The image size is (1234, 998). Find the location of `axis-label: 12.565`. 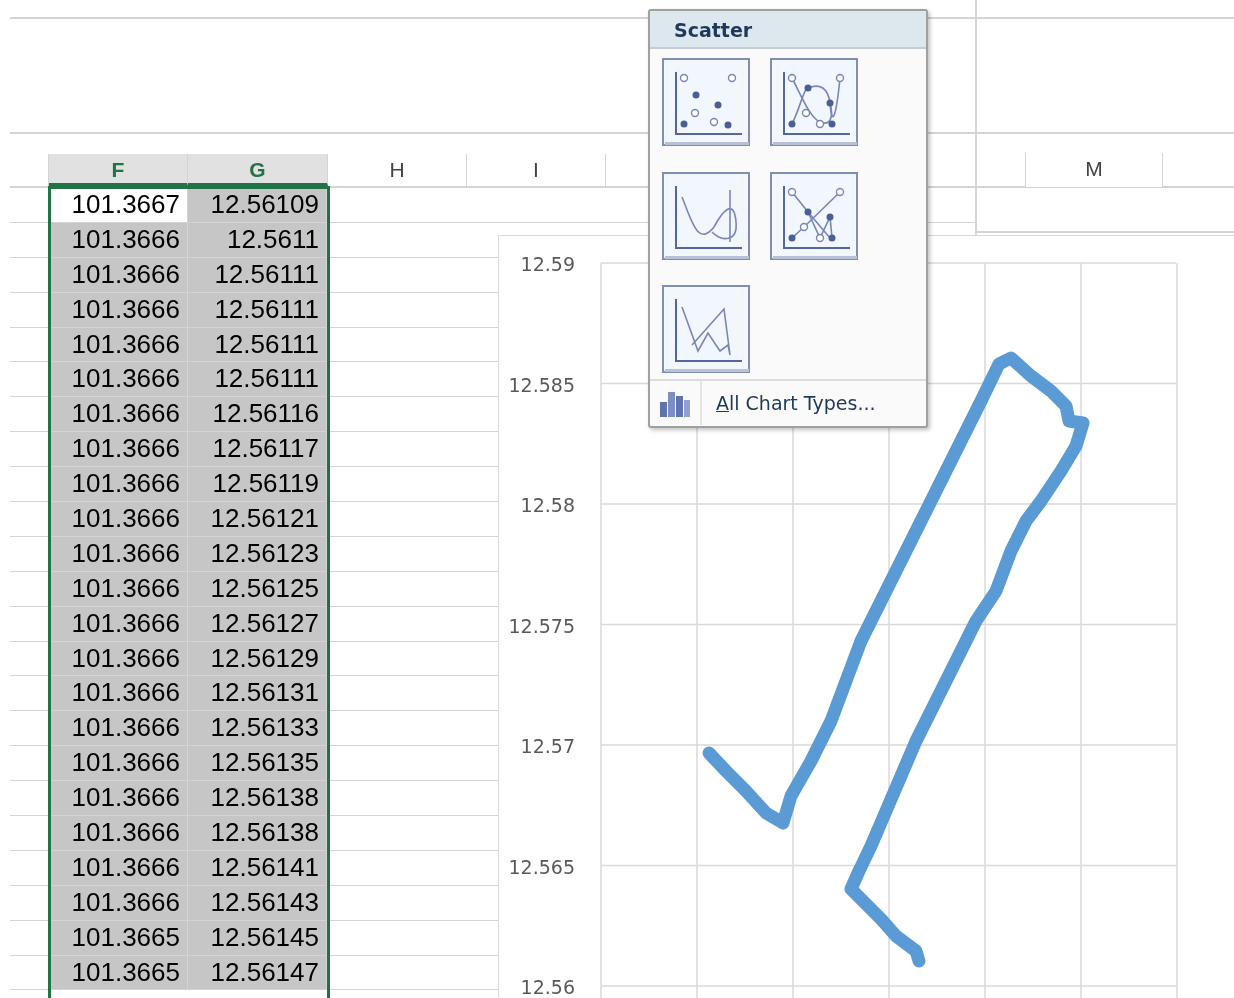

axis-label: 12.565 is located at coordinates (541, 867).